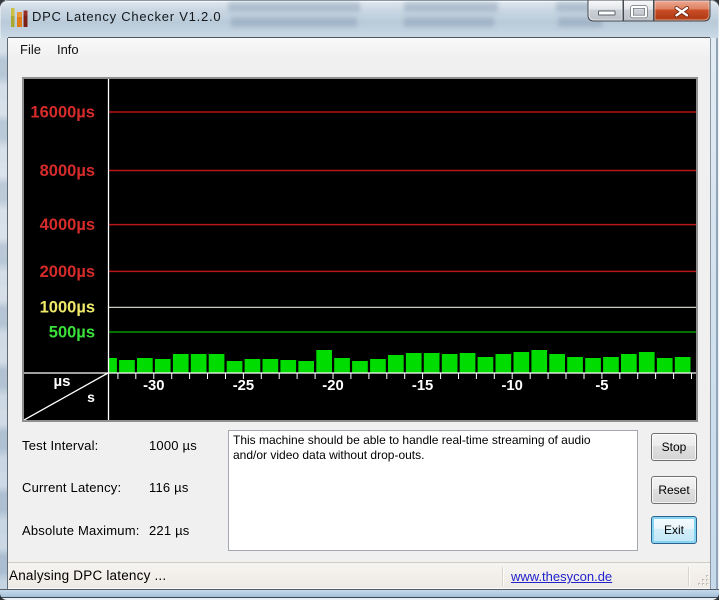 The width and height of the screenshot is (719, 600). I want to click on svg-text: -25, so click(243, 386).